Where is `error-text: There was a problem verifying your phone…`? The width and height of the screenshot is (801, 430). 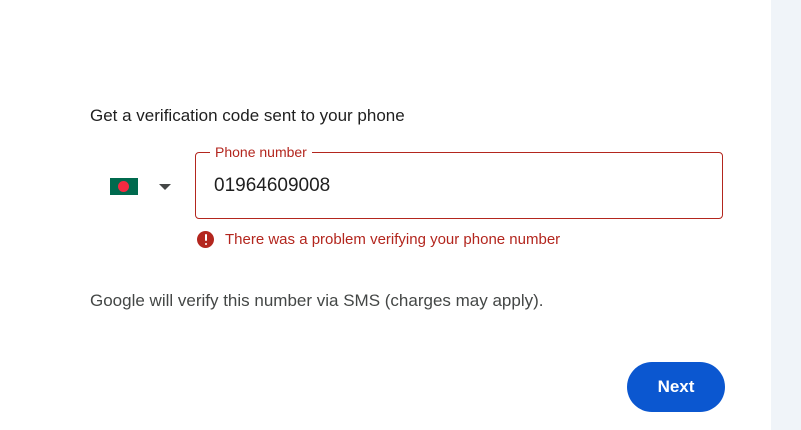 error-text: There was a problem verifying your phone… is located at coordinates (393, 239).